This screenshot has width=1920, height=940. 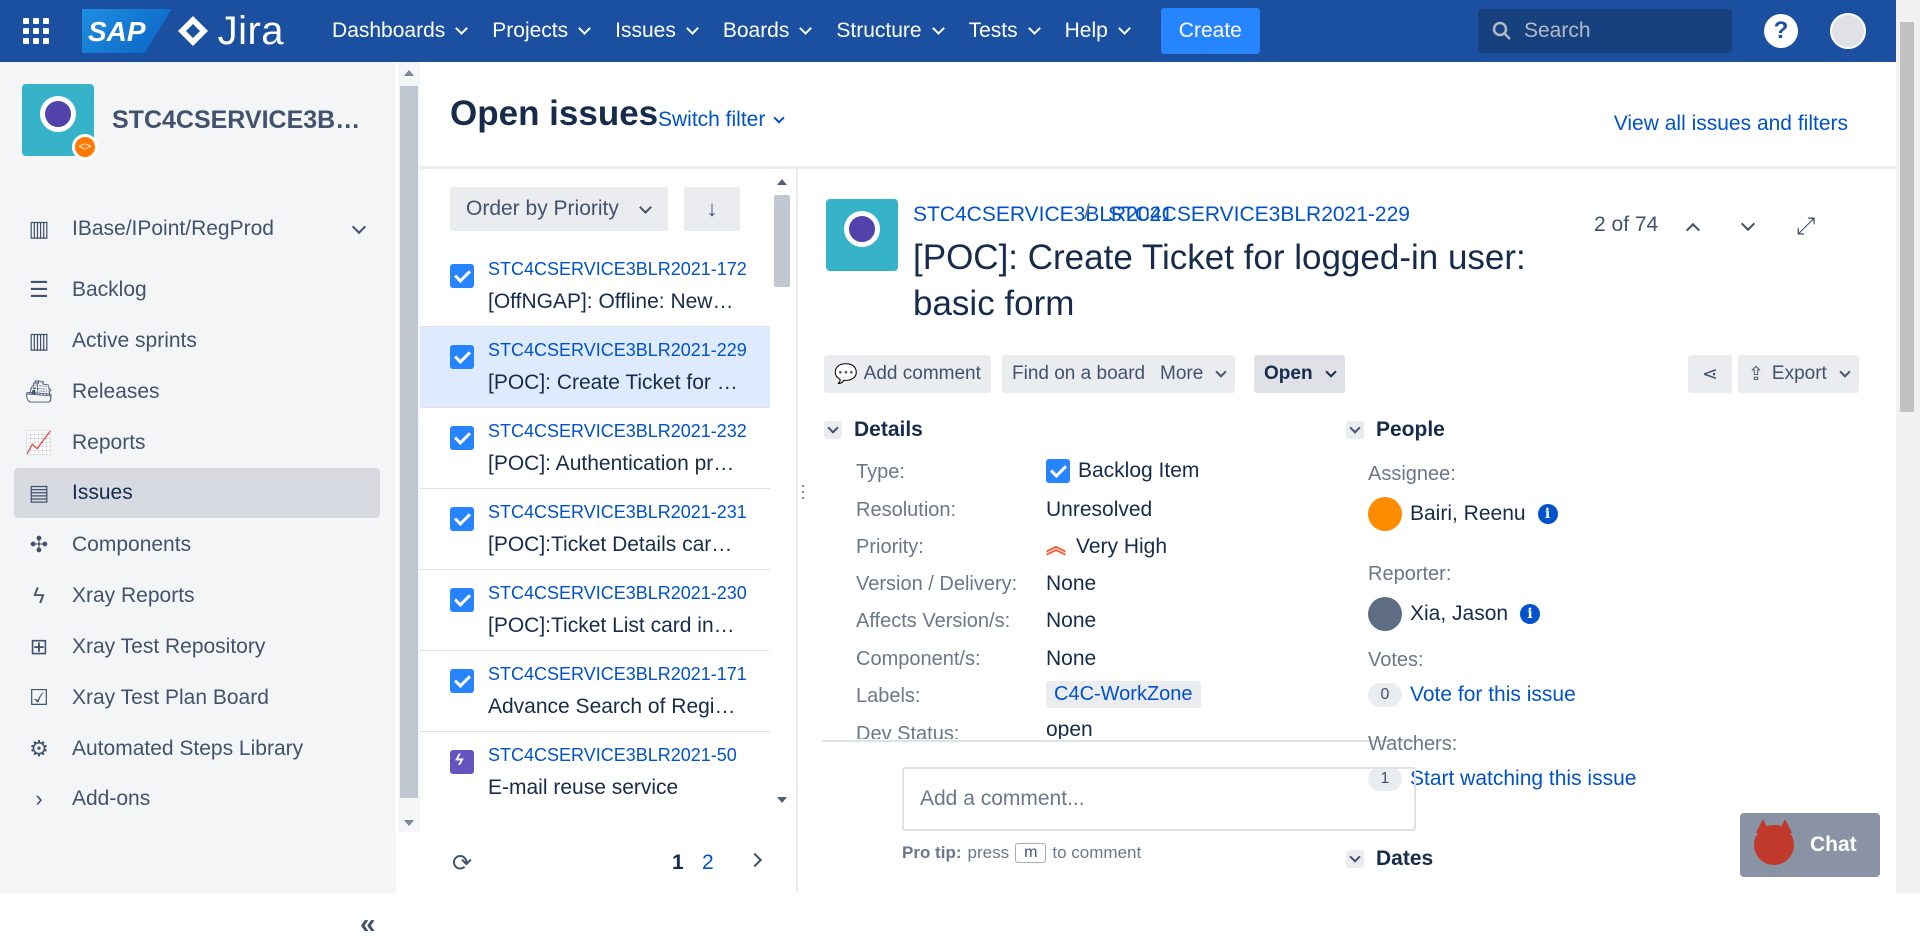 What do you see at coordinates (1210, 31) in the screenshot?
I see `create-button: Create` at bounding box center [1210, 31].